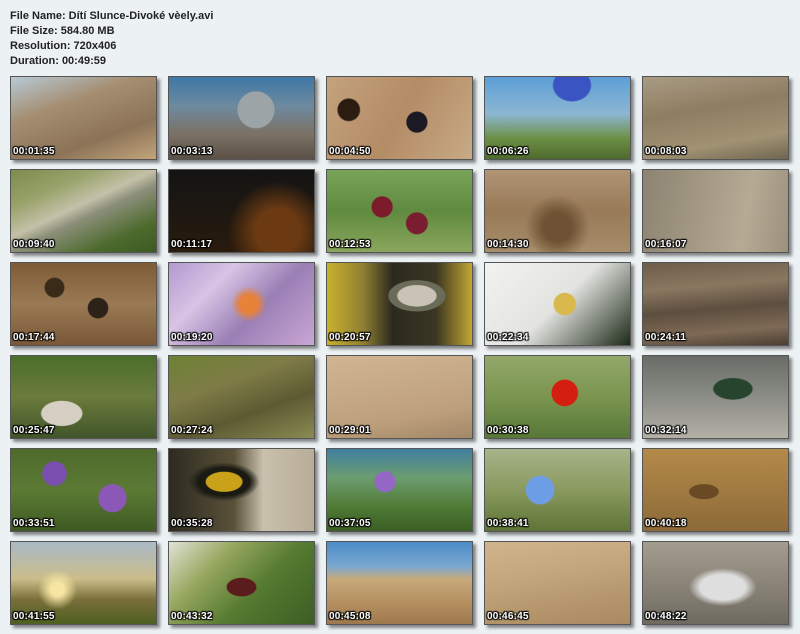 This screenshot has height=634, width=800. I want to click on thumbnail-30: 00:48:22, so click(715, 583).